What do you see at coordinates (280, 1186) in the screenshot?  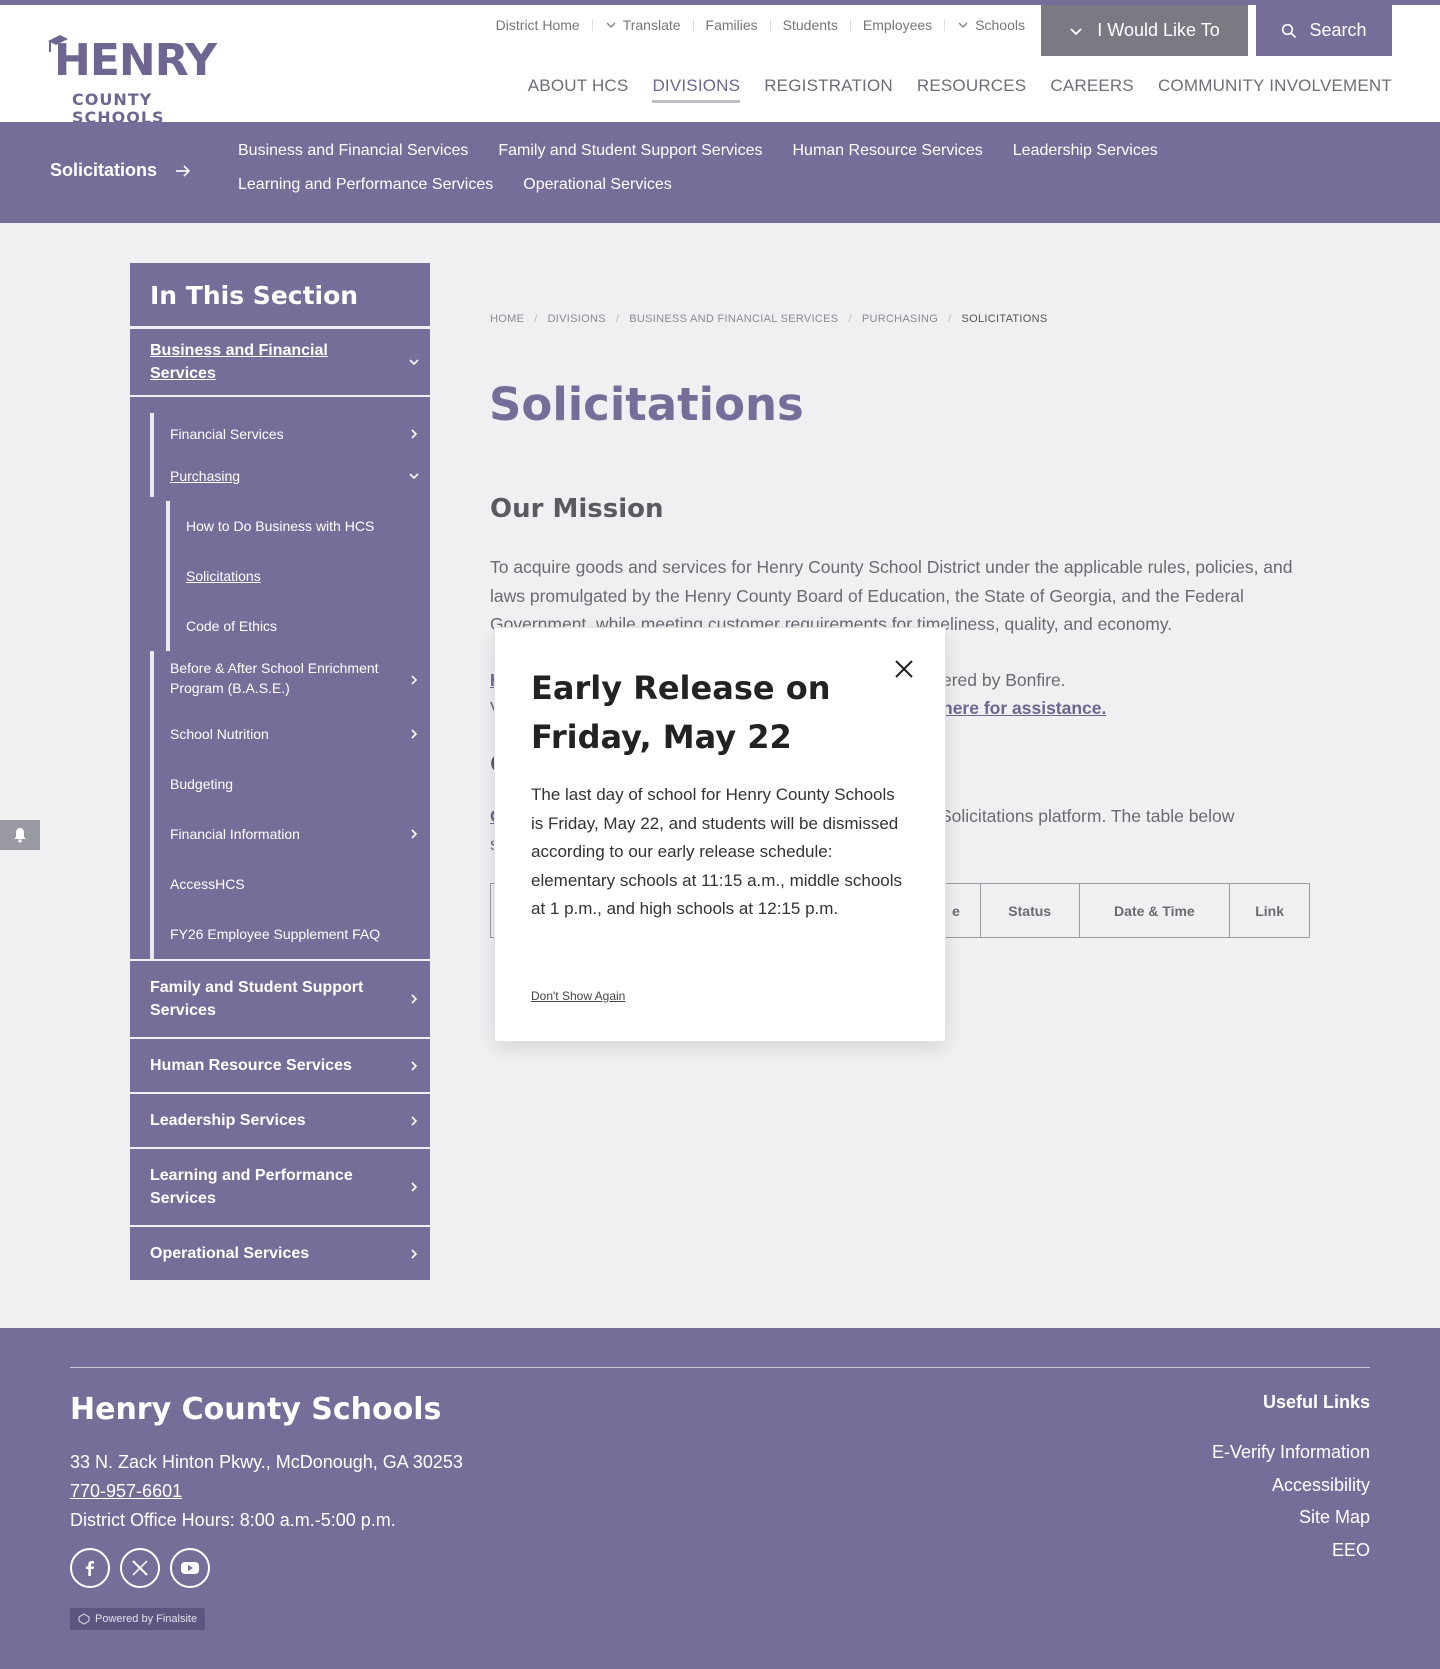 I see `sidebar-item-learning-performance: Learning and Performance Services` at bounding box center [280, 1186].